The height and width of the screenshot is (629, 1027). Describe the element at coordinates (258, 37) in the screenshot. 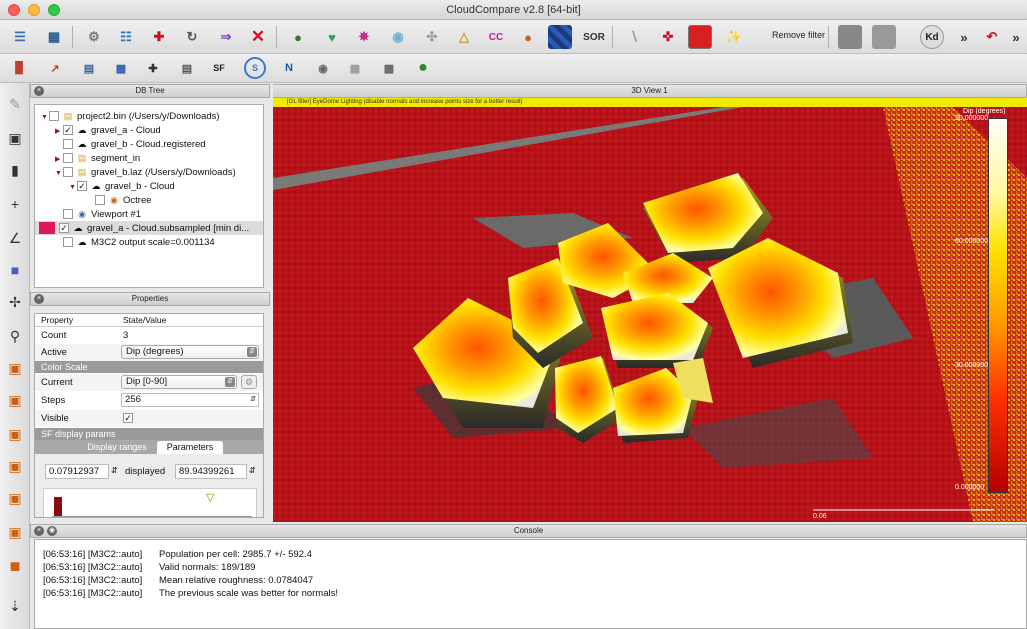

I see `delete-icon: ✕` at that location.